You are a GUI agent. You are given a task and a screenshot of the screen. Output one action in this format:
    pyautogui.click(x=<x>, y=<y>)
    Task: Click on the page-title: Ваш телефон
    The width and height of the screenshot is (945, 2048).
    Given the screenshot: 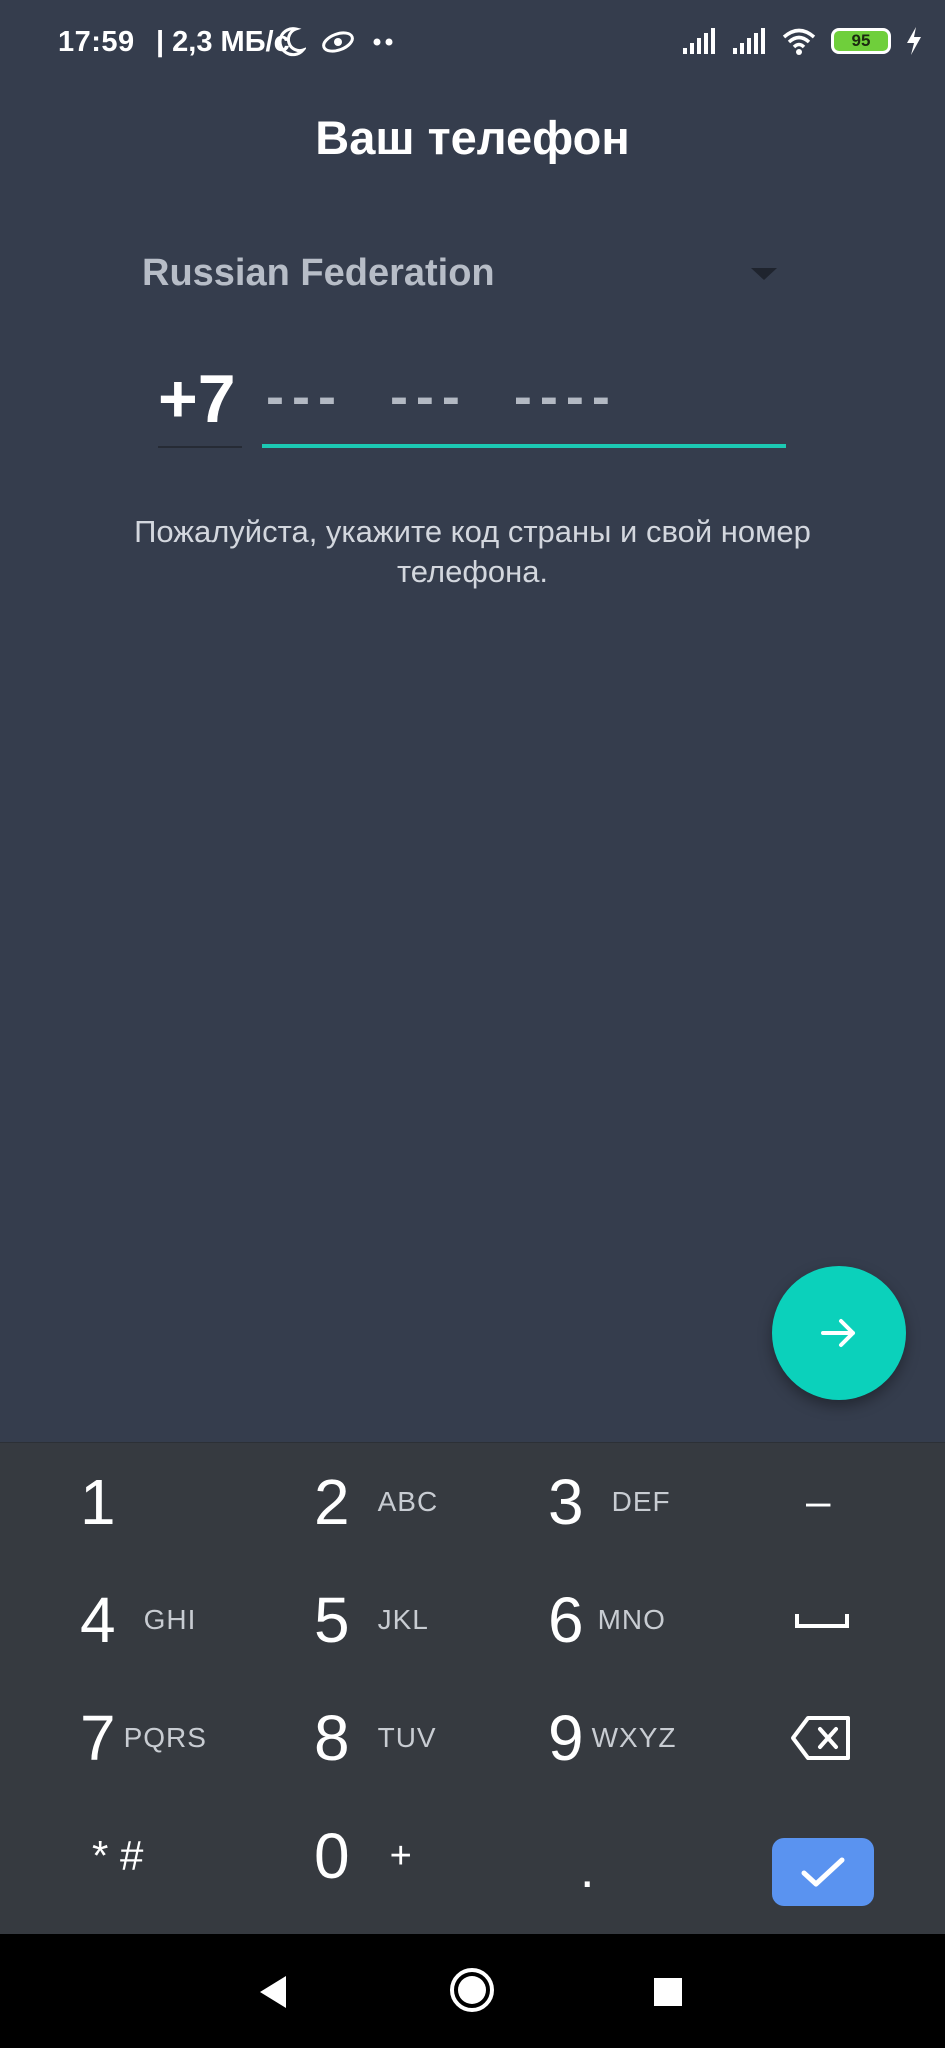 What is the action you would take?
    pyautogui.click(x=472, y=137)
    